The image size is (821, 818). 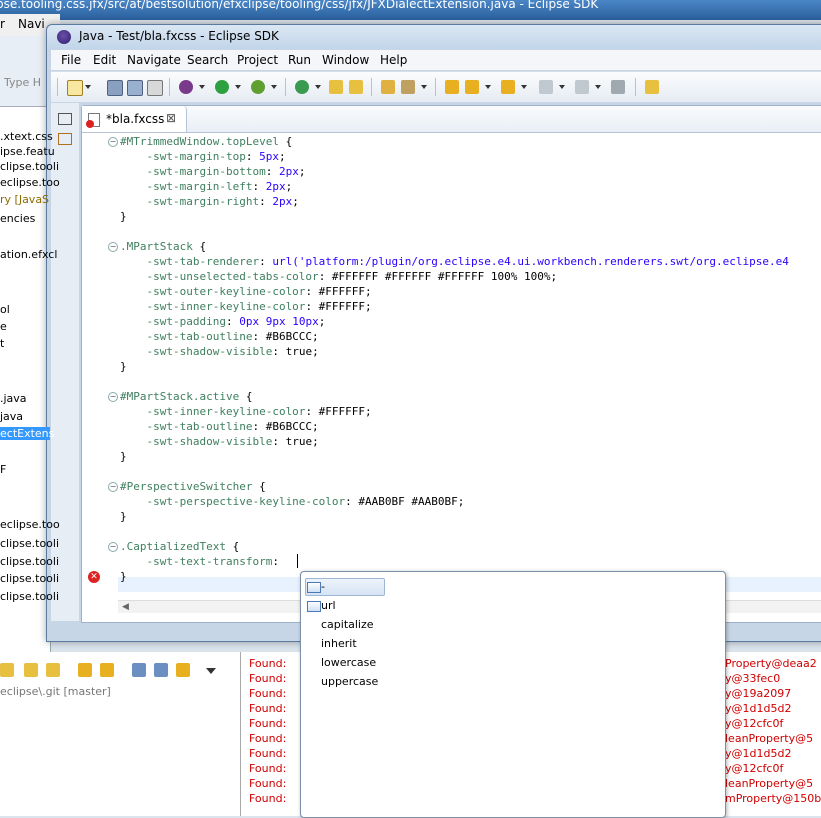 What do you see at coordinates (28, 254) in the screenshot?
I see `package-explorer-item: ation.efxcl` at bounding box center [28, 254].